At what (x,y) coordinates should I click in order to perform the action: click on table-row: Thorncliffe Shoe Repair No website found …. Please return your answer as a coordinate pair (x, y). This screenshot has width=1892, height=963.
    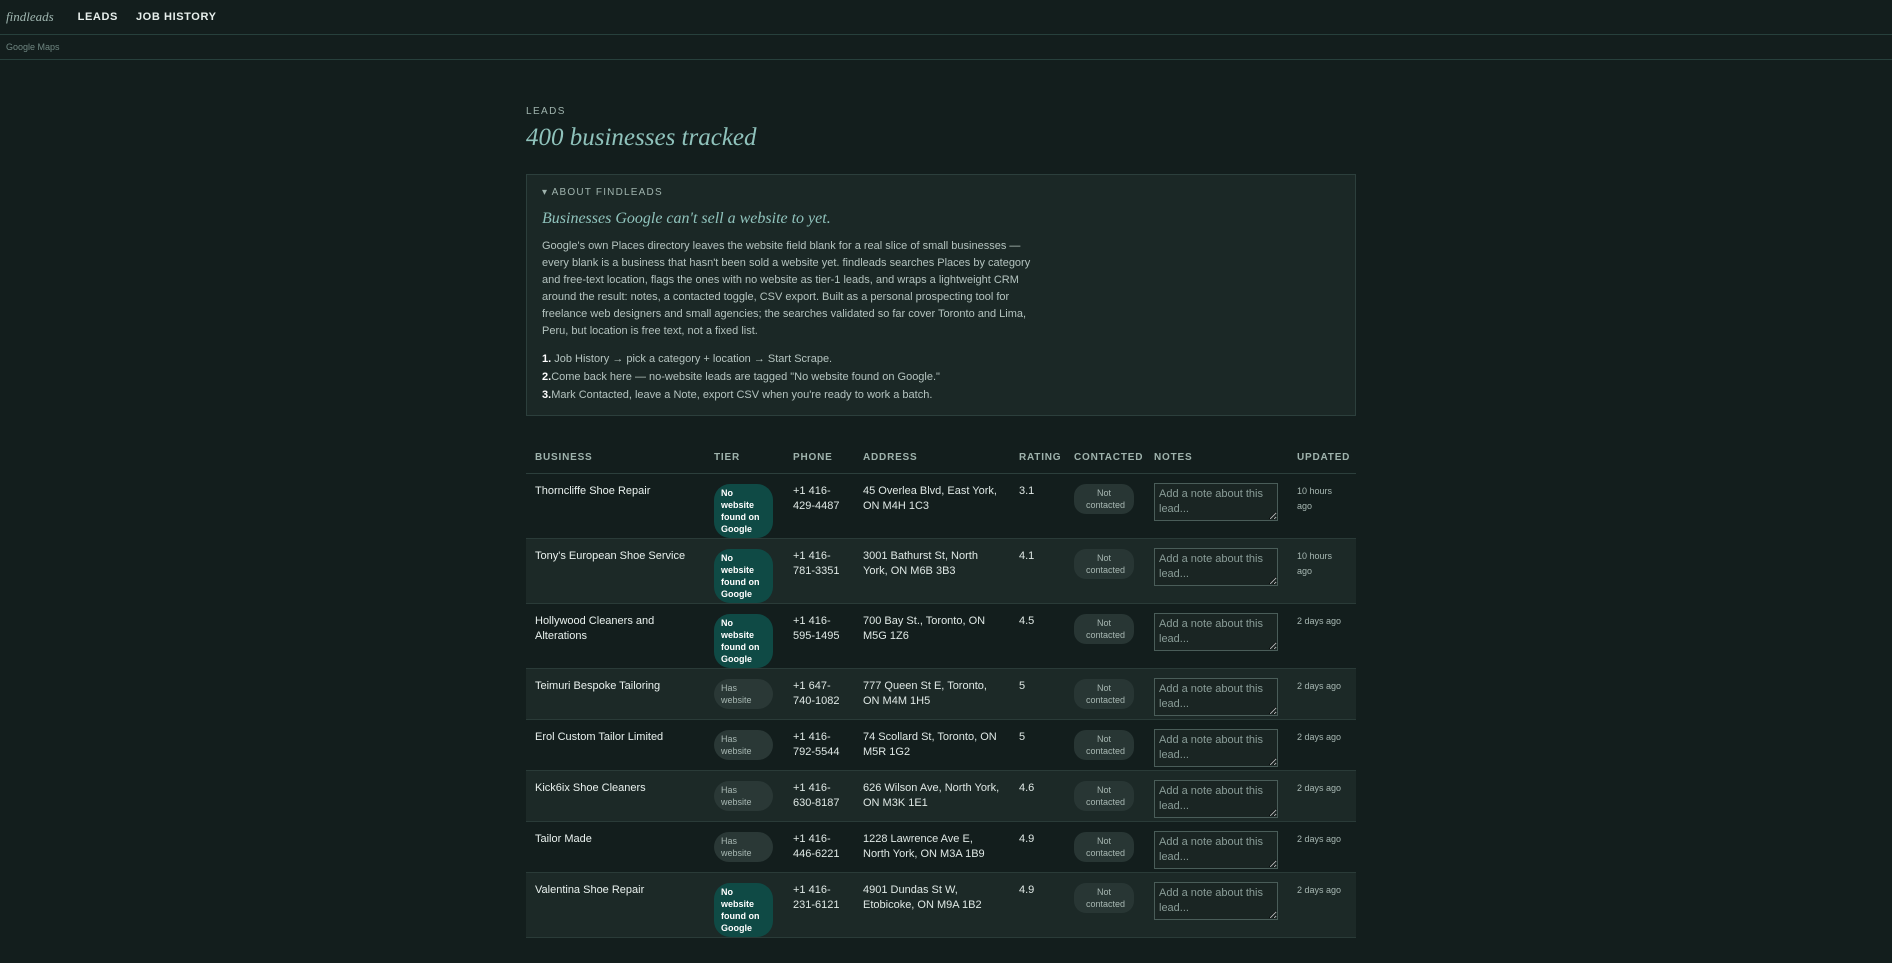
    Looking at the image, I should click on (941, 506).